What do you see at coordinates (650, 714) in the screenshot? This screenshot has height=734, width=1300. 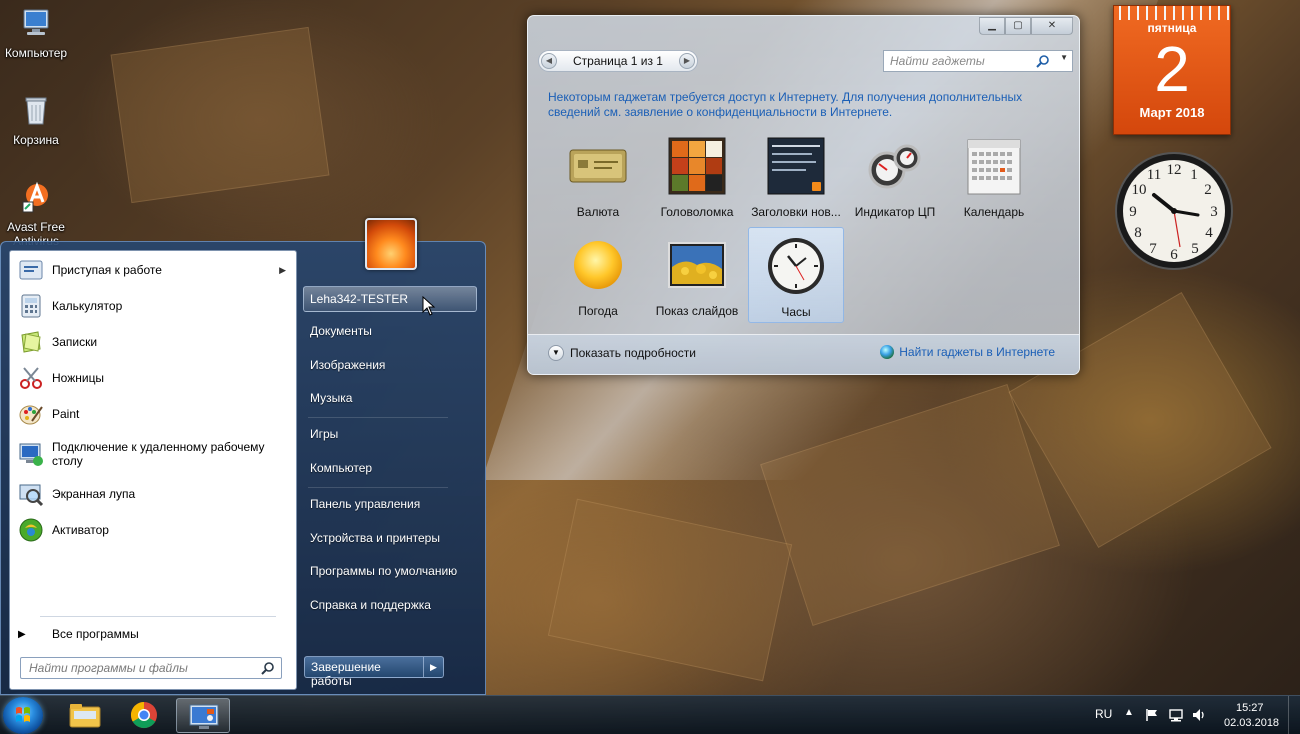 I see `taskbar: RU ▲ 15:27 02.03.2018` at bounding box center [650, 714].